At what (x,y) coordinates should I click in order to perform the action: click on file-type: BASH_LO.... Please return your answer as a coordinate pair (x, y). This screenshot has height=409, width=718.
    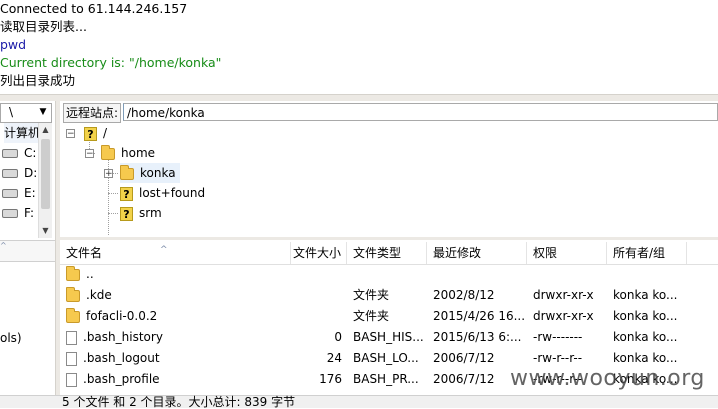
    Looking at the image, I should click on (386, 358).